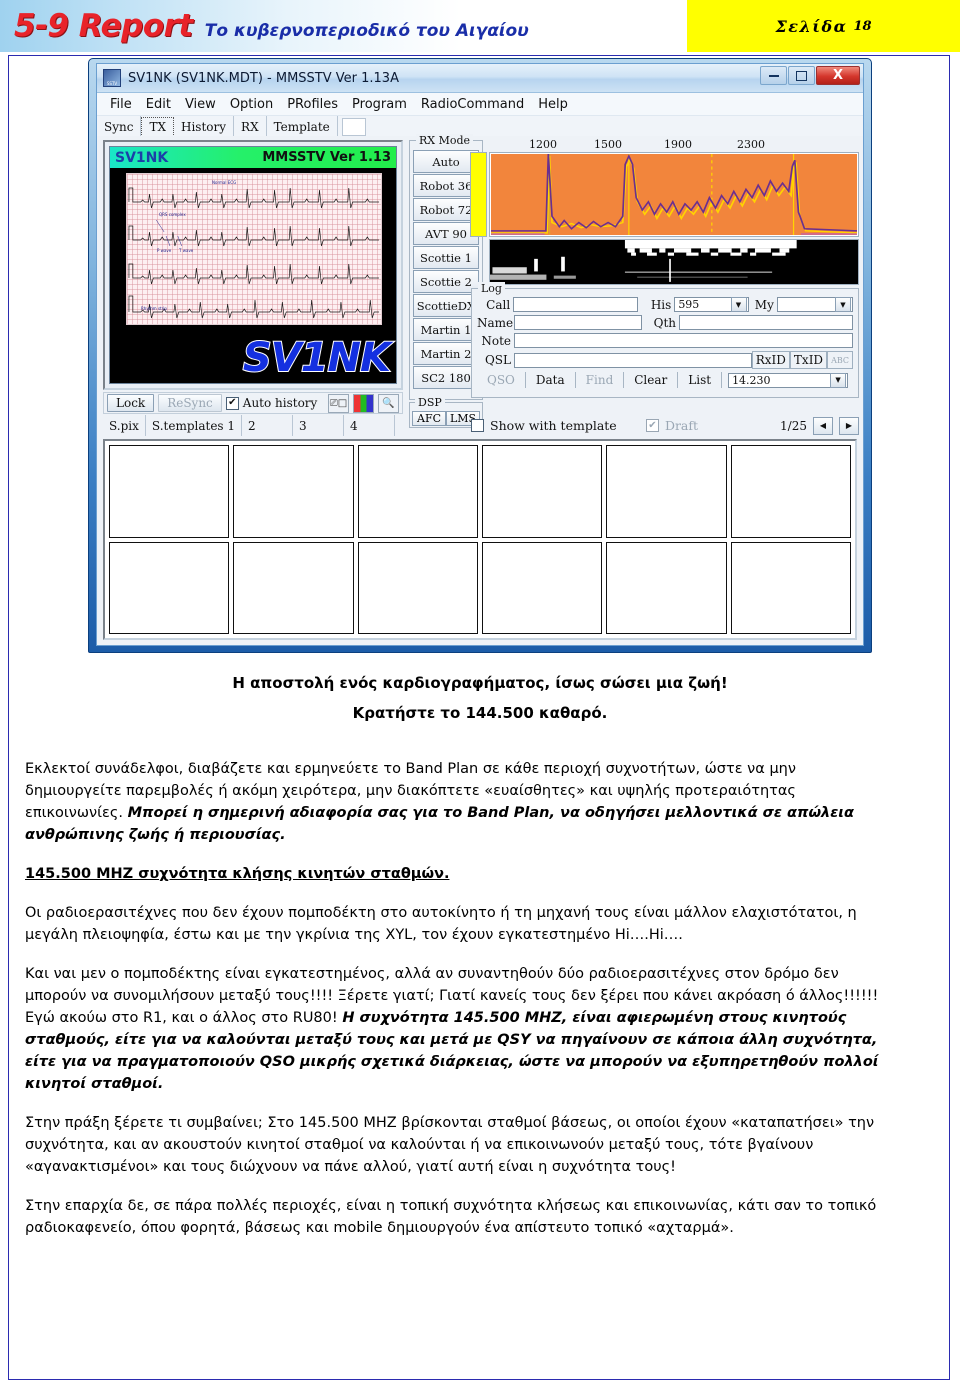 Image resolution: width=960 pixels, height=1387 pixels. I want to click on palette-icon, so click(363, 403).